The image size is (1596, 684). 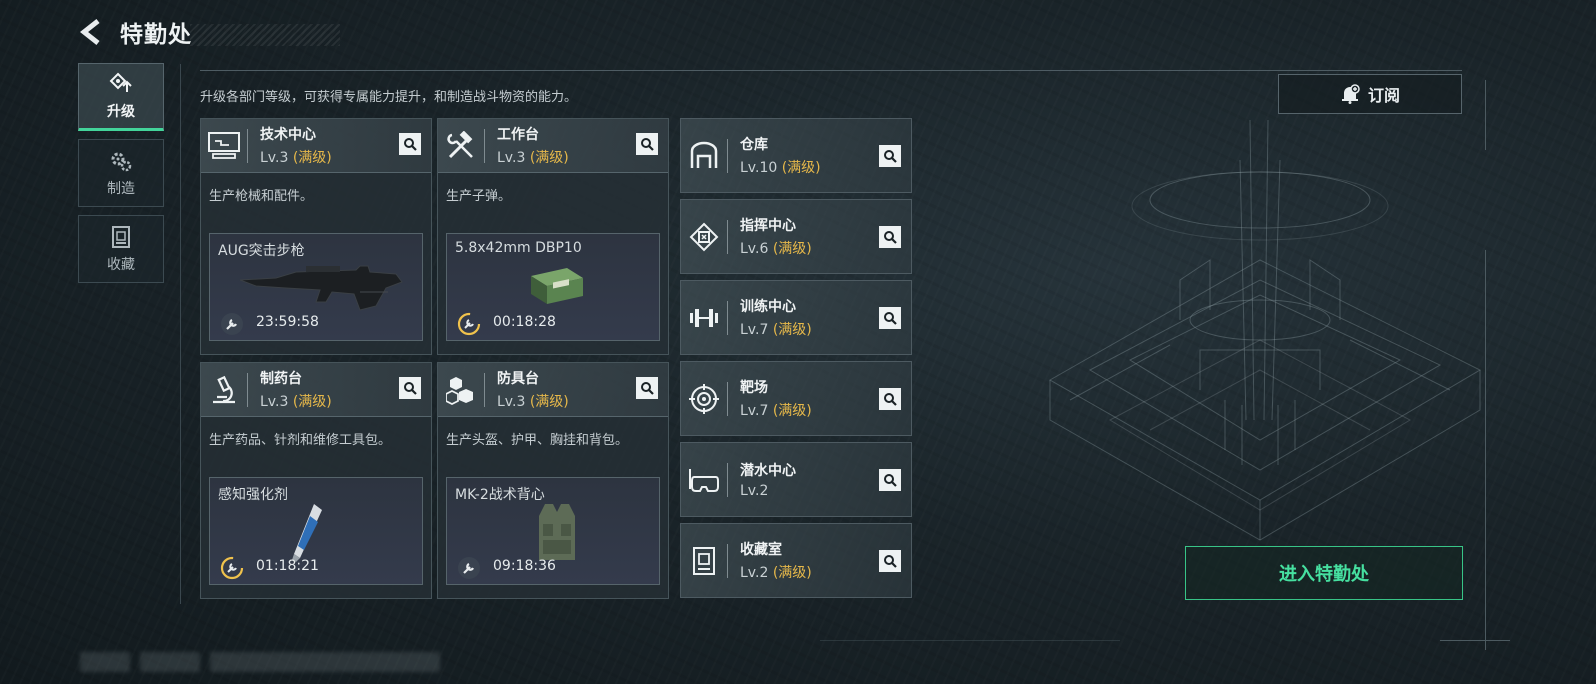 I want to click on bell-plus-icon, so click(x=1350, y=94).